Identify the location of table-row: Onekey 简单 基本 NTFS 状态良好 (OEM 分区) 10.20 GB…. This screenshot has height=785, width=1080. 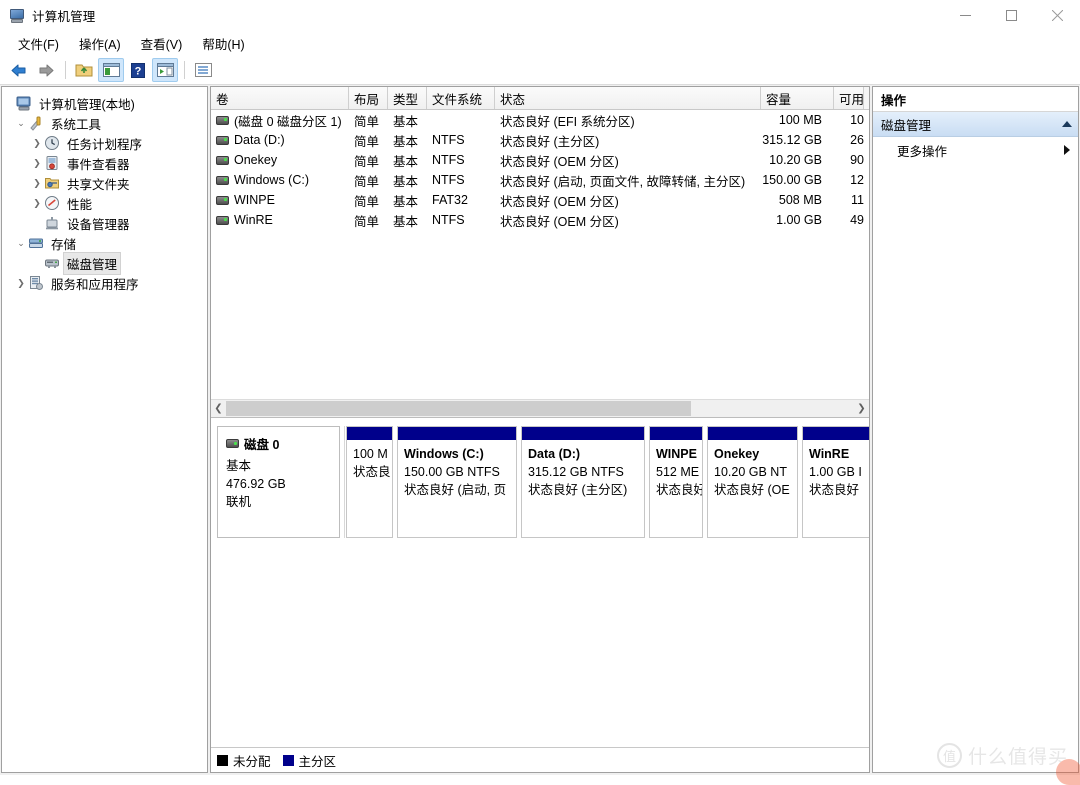
(540, 160).